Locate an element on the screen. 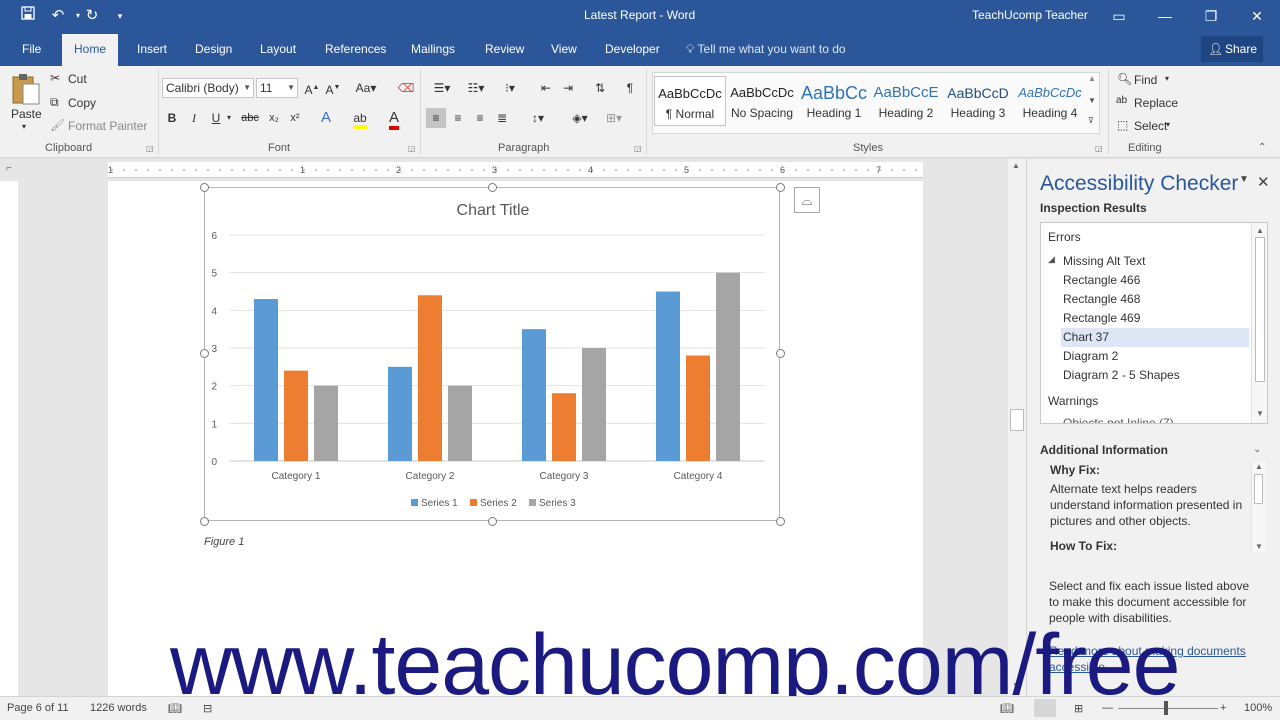 The image size is (1280, 720). subscript-icon: x₂ is located at coordinates (274, 118).